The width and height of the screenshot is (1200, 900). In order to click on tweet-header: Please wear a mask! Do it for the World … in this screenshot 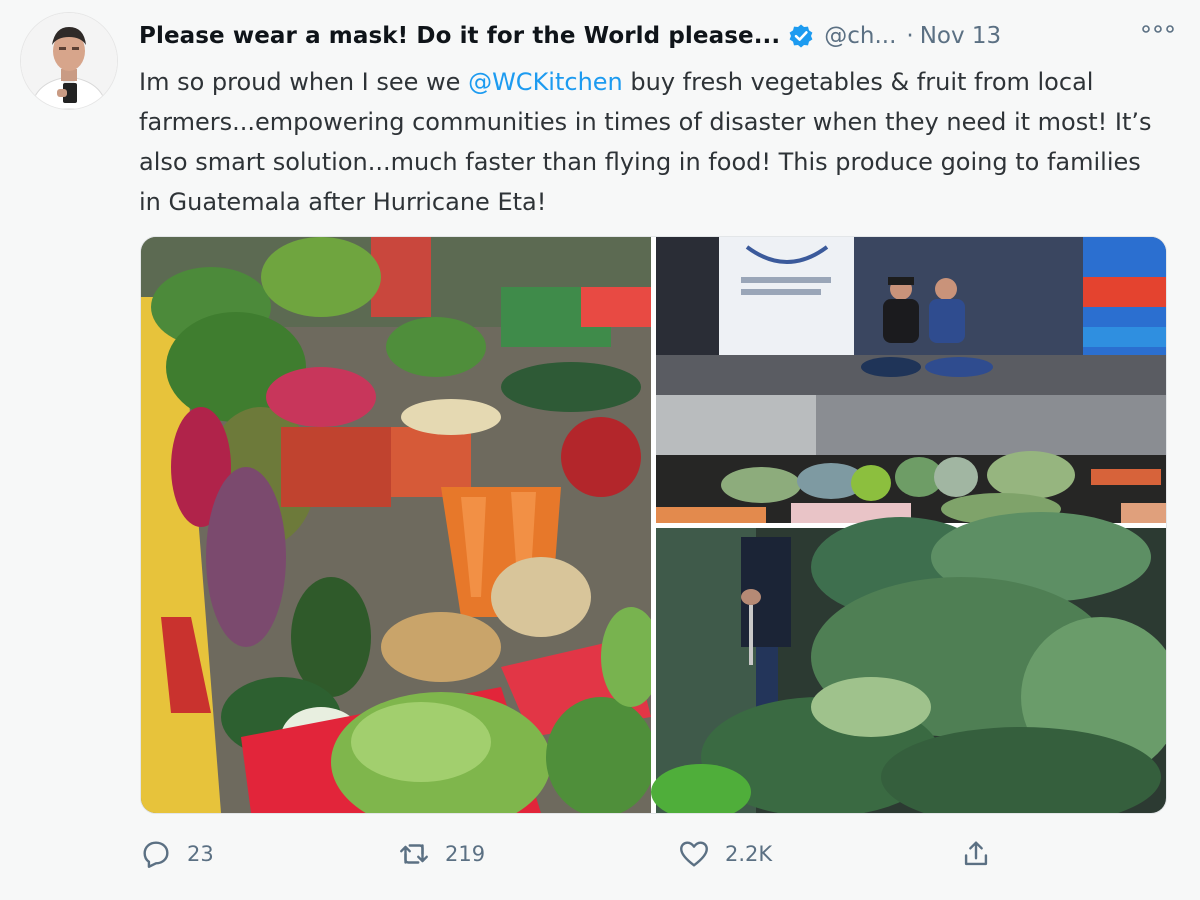, I will do `click(659, 36)`.